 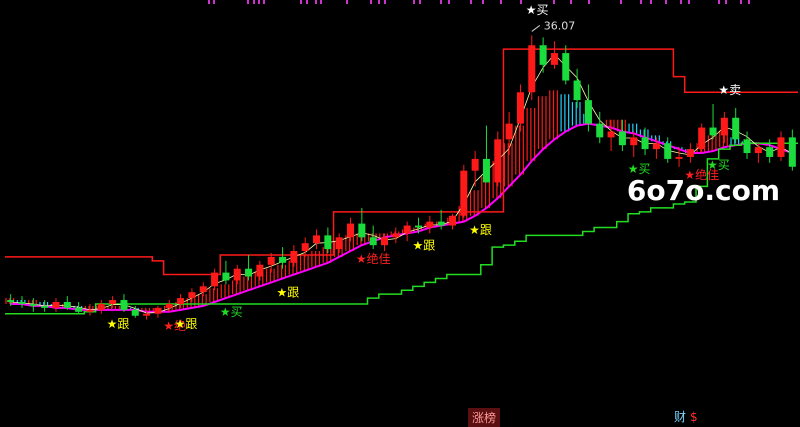 I want to click on tab-zhangbang-label: 涨榜, so click(x=484, y=418).